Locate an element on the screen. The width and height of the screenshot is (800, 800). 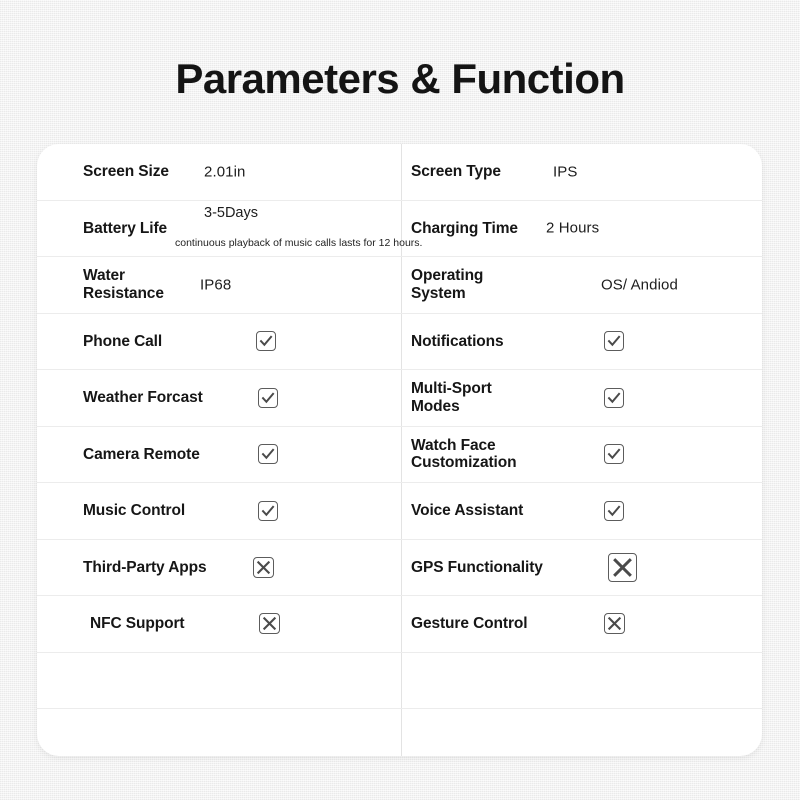
spec-label: Screen Size is located at coordinates (126, 172).